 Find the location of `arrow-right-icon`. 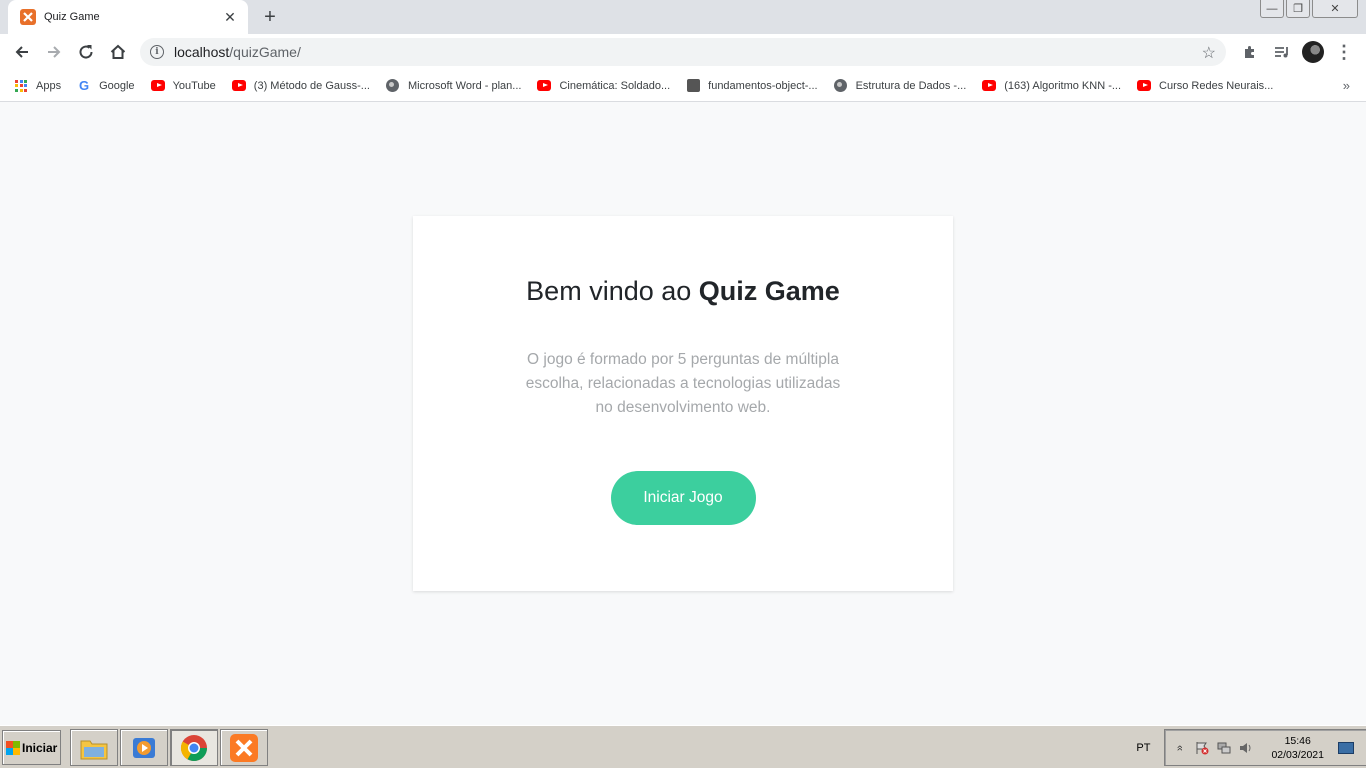

arrow-right-icon is located at coordinates (54, 52).